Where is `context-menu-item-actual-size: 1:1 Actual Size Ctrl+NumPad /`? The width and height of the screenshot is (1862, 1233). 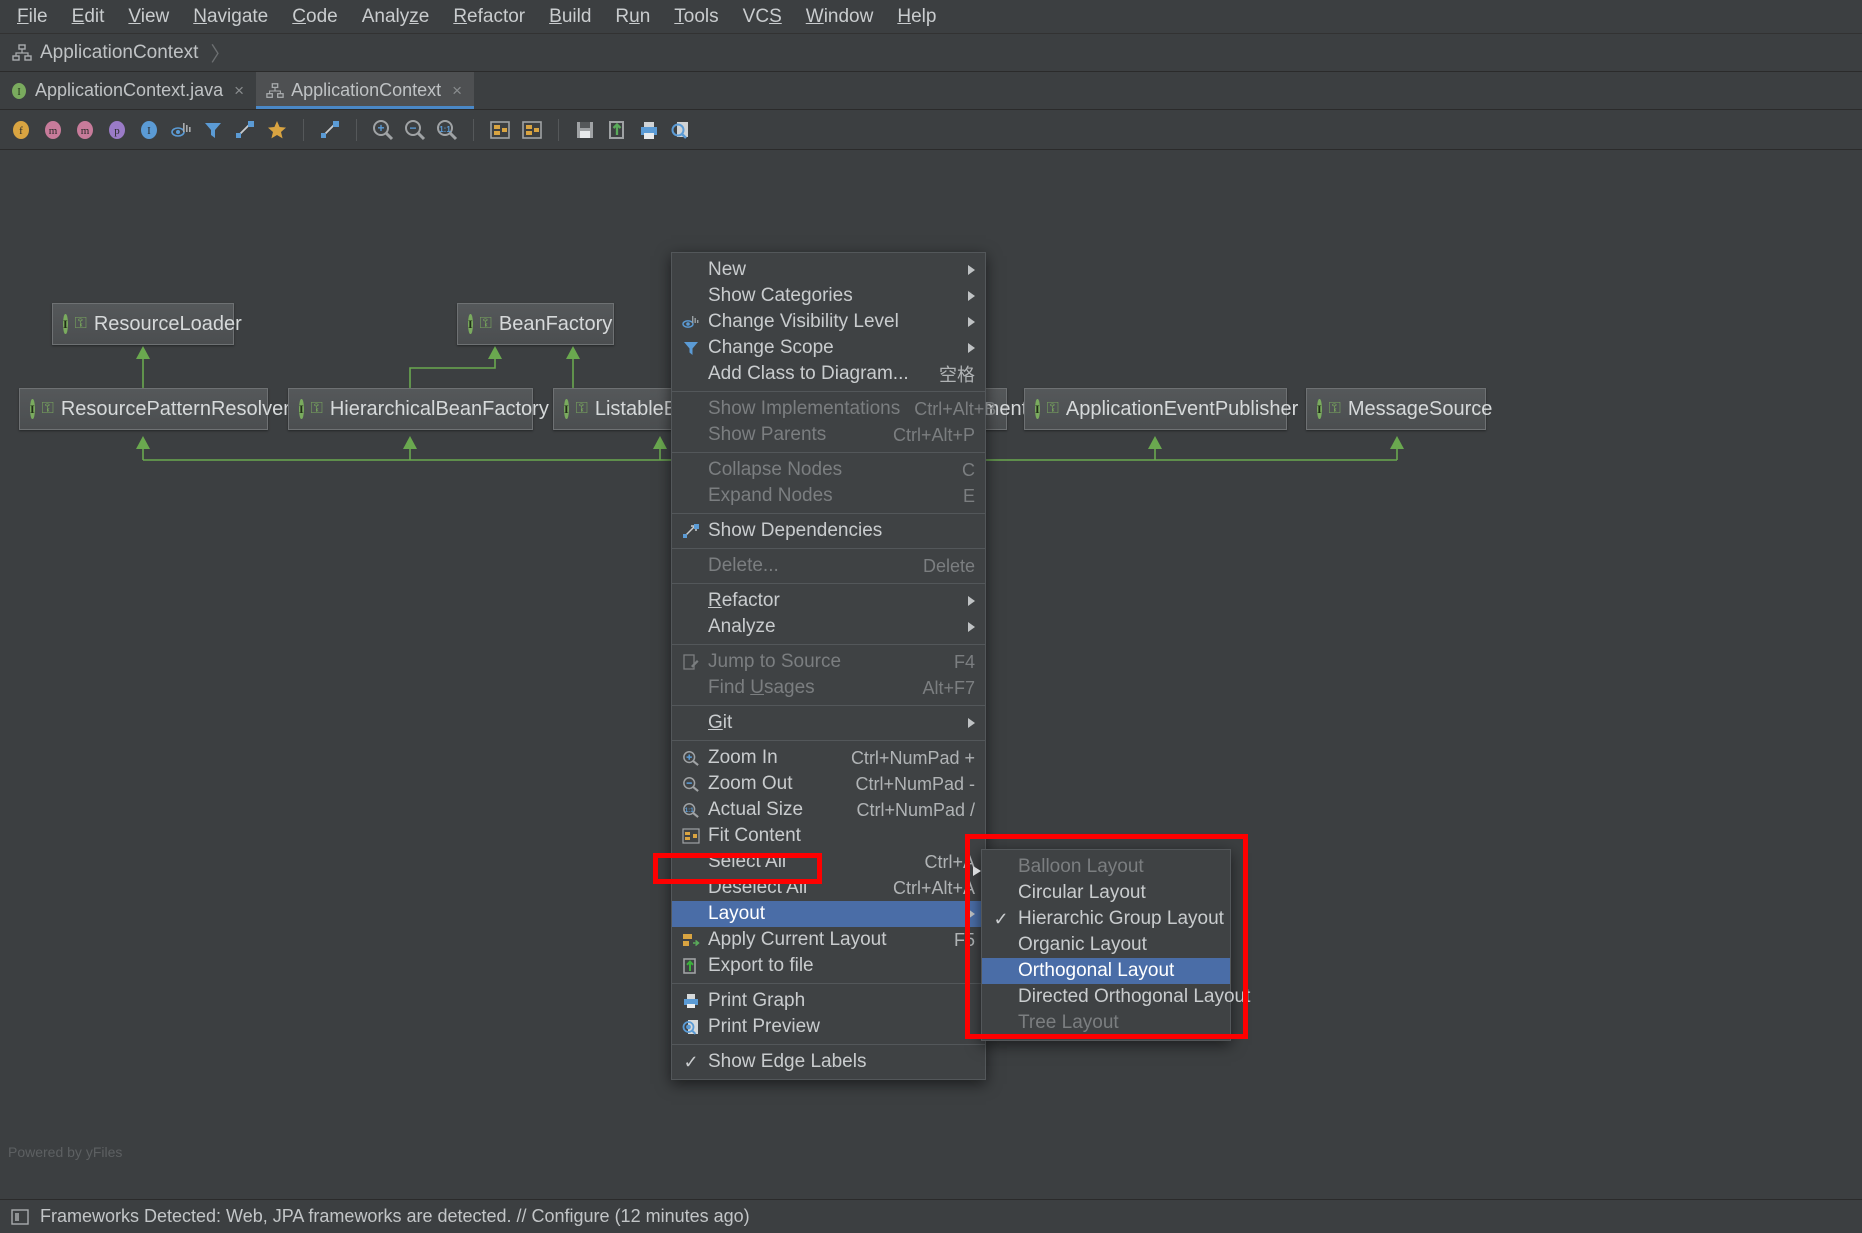 context-menu-item-actual-size: 1:1 Actual Size Ctrl+NumPad / is located at coordinates (828, 810).